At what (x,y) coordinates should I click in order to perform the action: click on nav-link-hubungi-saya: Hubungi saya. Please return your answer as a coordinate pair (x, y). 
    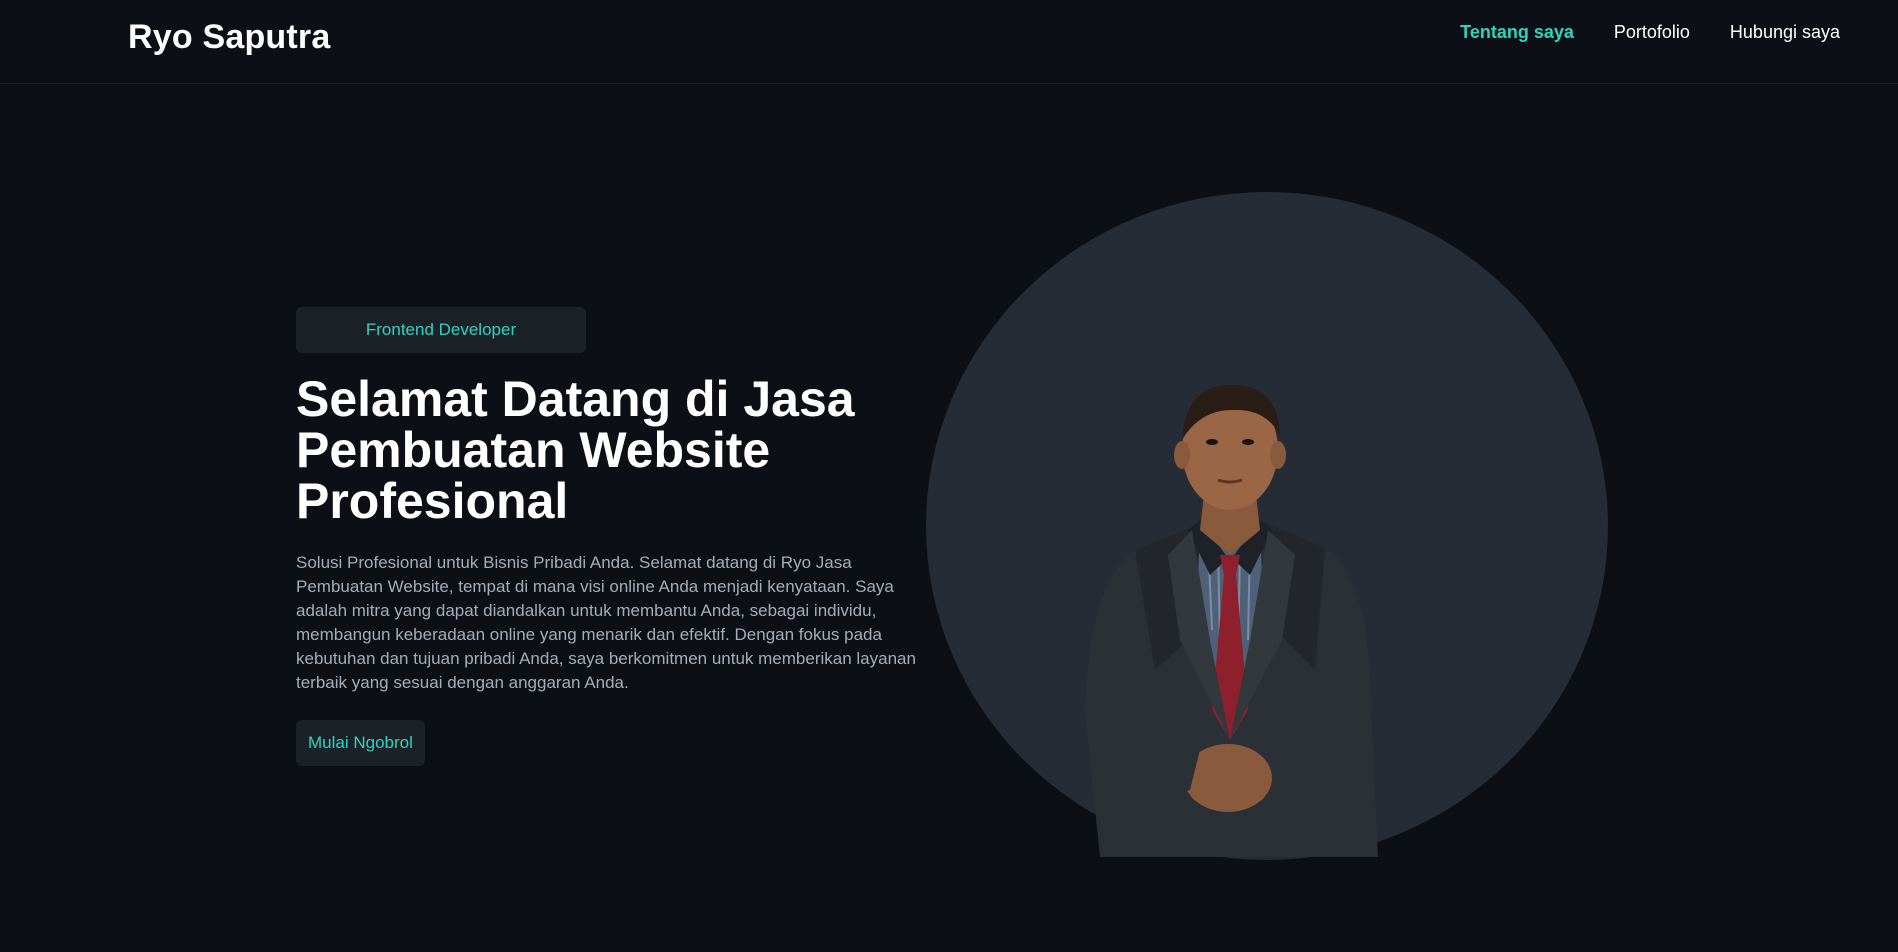
    Looking at the image, I should click on (1785, 32).